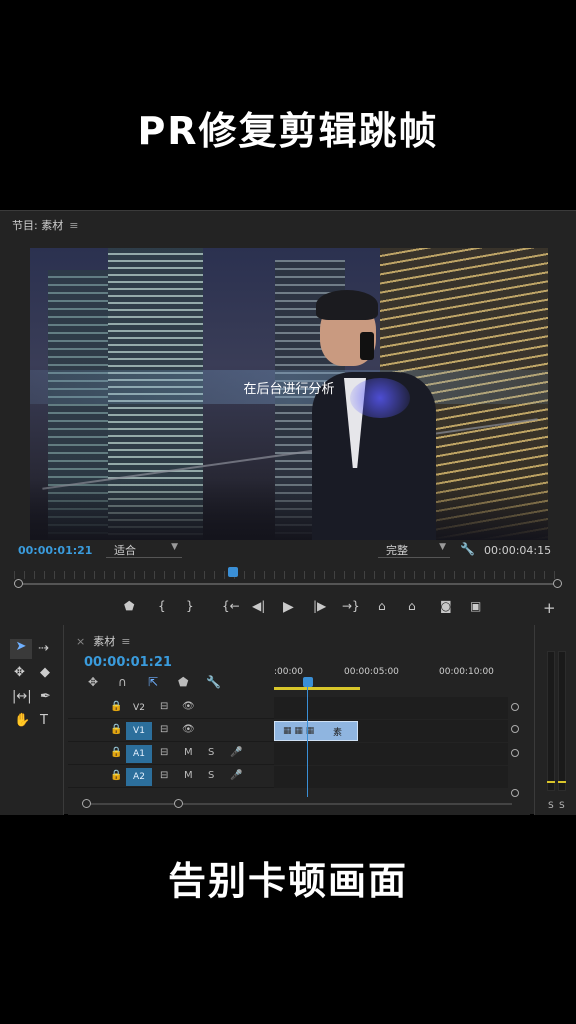 The height and width of the screenshot is (1024, 576). Describe the element at coordinates (414, 550) in the screenshot. I see `playback-resolution-select: 完整 ▼` at that location.